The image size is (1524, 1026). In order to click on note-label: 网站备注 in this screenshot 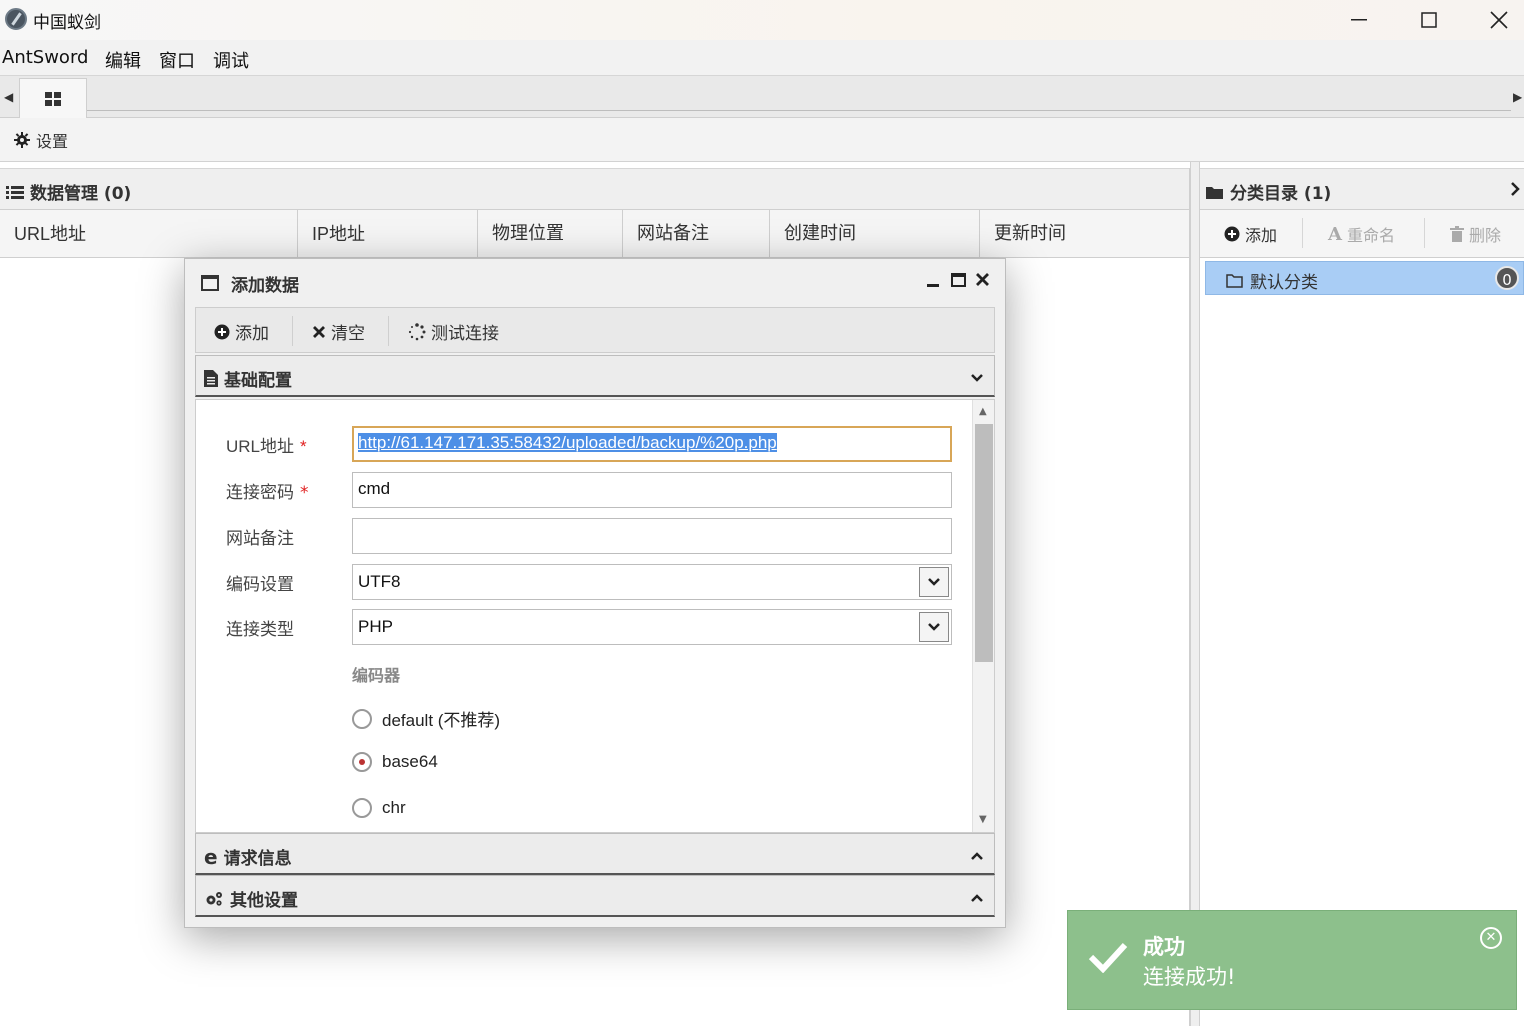, I will do `click(260, 539)`.